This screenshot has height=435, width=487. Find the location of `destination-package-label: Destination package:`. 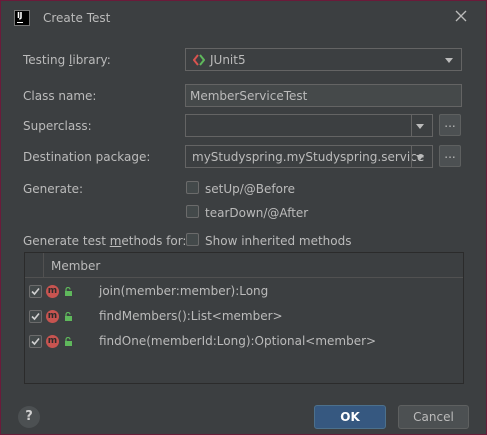

destination-package-label: Destination package: is located at coordinates (87, 157).